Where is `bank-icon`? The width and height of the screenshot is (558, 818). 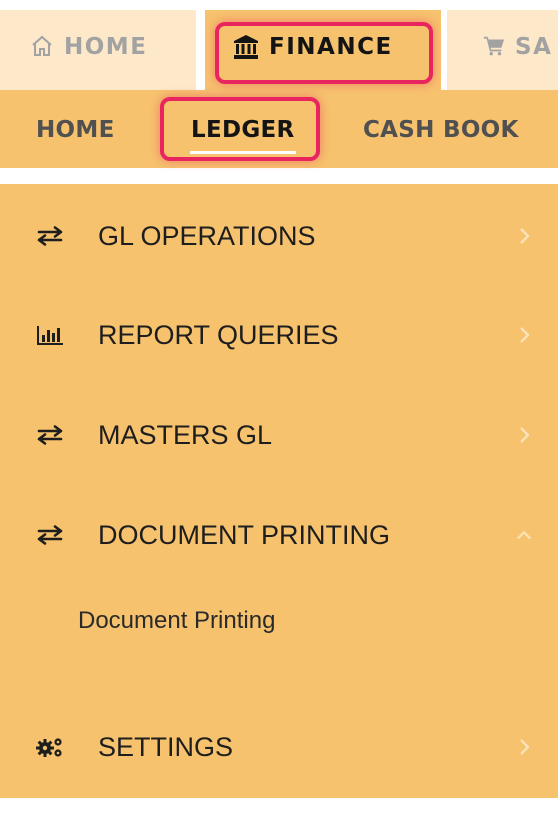
bank-icon is located at coordinates (246, 47).